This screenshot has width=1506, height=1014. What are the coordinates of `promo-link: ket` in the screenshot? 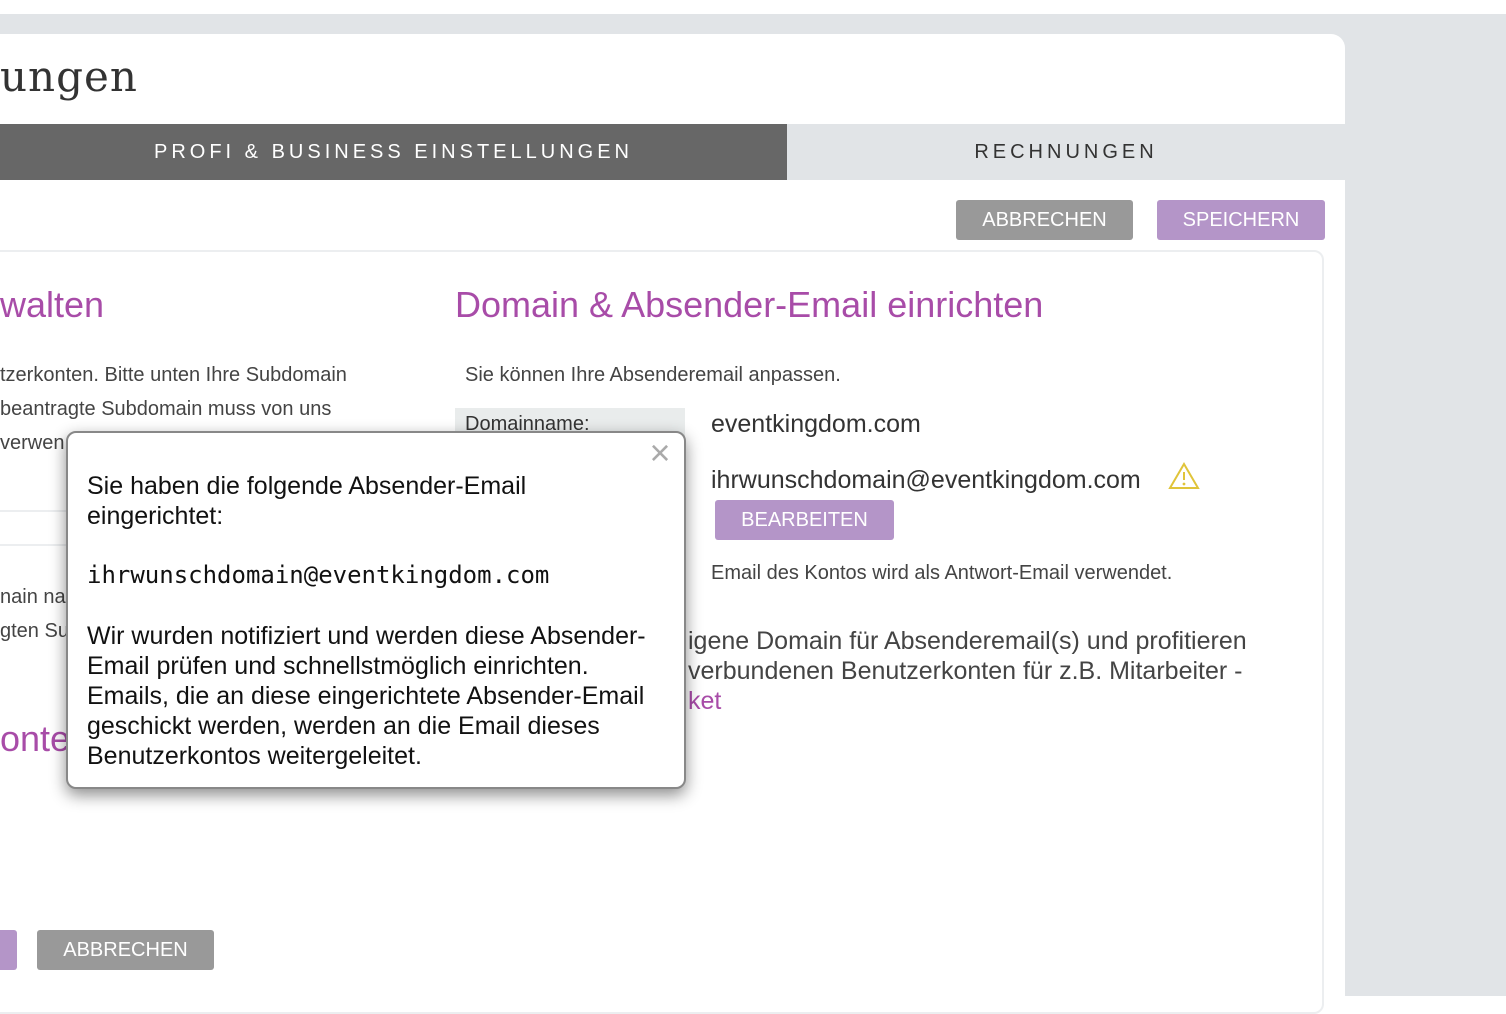 It's located at (704, 701).